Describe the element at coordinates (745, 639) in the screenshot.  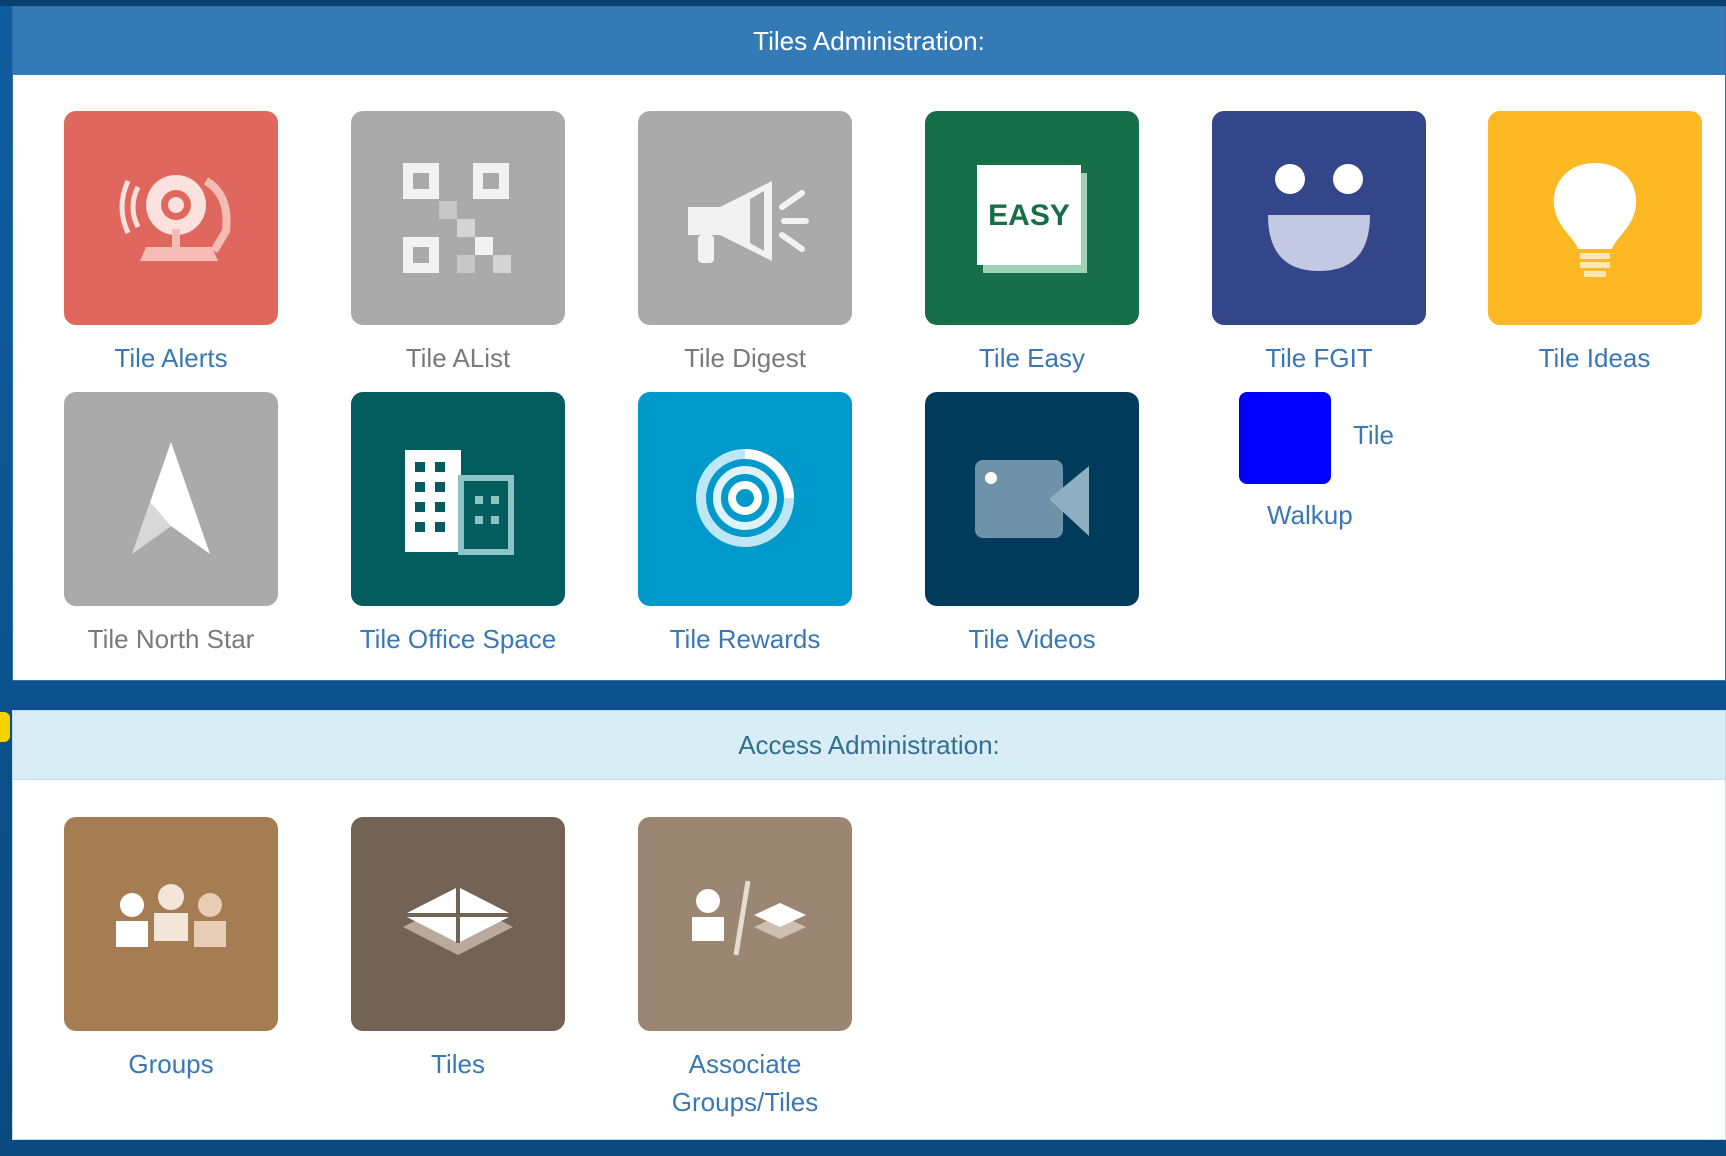
I see `tile-label: Tile Rewards` at that location.